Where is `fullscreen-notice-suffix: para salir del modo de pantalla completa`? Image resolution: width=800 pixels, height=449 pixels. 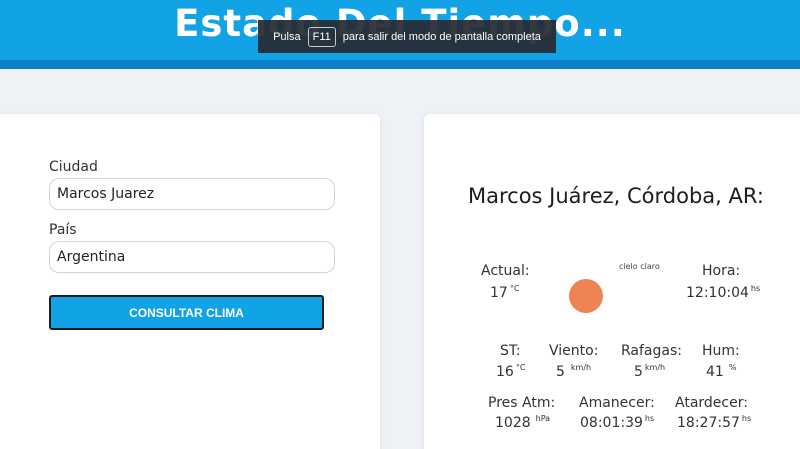
fullscreen-notice-suffix: para salir del modo de pantalla completa is located at coordinates (441, 36).